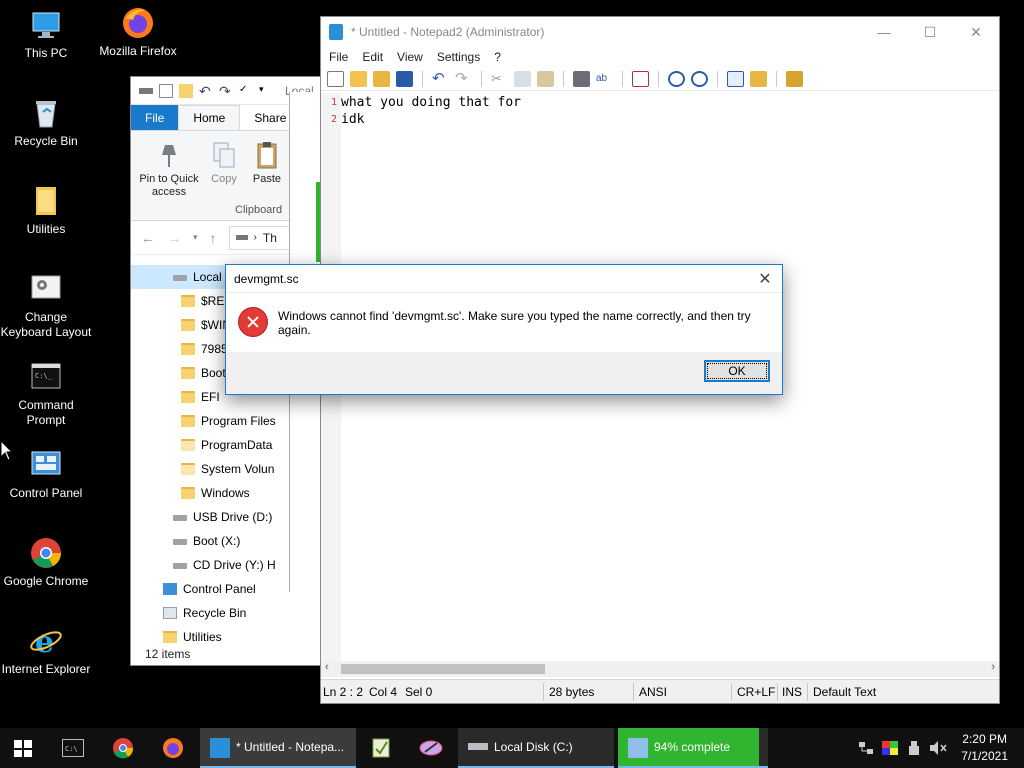  What do you see at coordinates (653, 692) in the screenshot?
I see `status-encoding: ANSI` at bounding box center [653, 692].